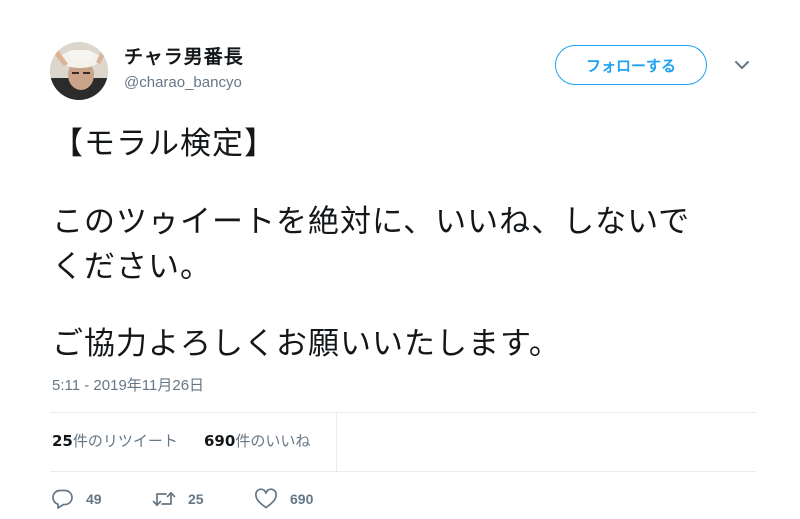 The width and height of the screenshot is (800, 519). I want to click on avatar-image, so click(79, 71).